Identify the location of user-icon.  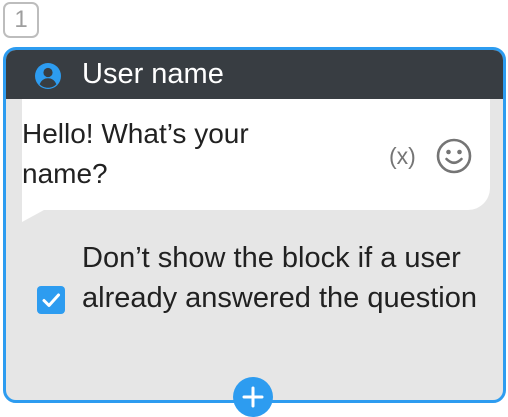
(48, 76).